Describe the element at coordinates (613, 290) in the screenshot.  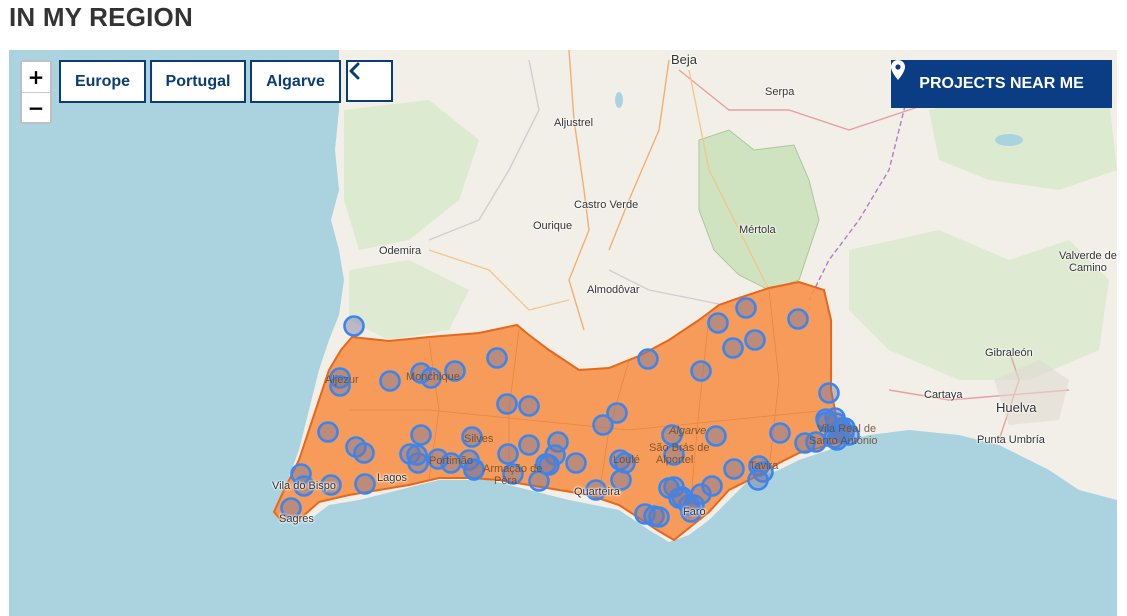
I see `place-label-almodovar: Almodôvar` at that location.